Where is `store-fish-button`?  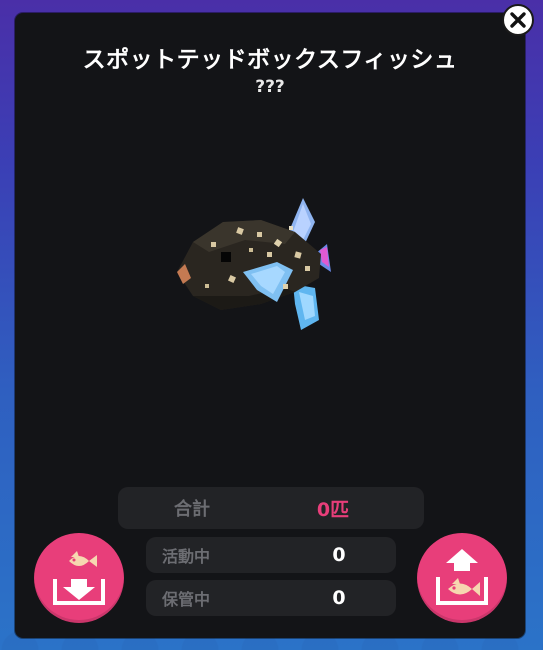 store-fish-button is located at coordinates (79, 578).